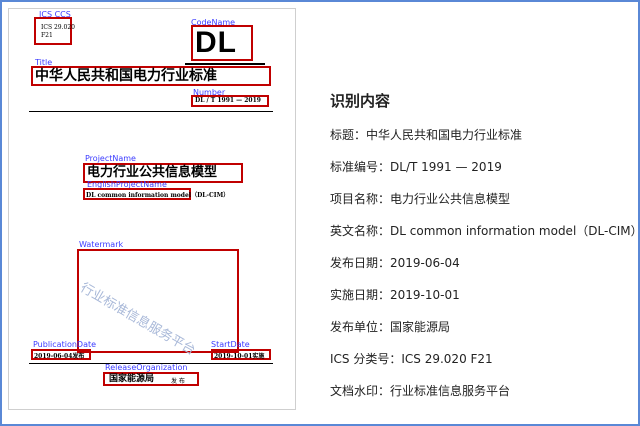  Describe the element at coordinates (47, 35) in the screenshot. I see `ccs-code: F21` at that location.